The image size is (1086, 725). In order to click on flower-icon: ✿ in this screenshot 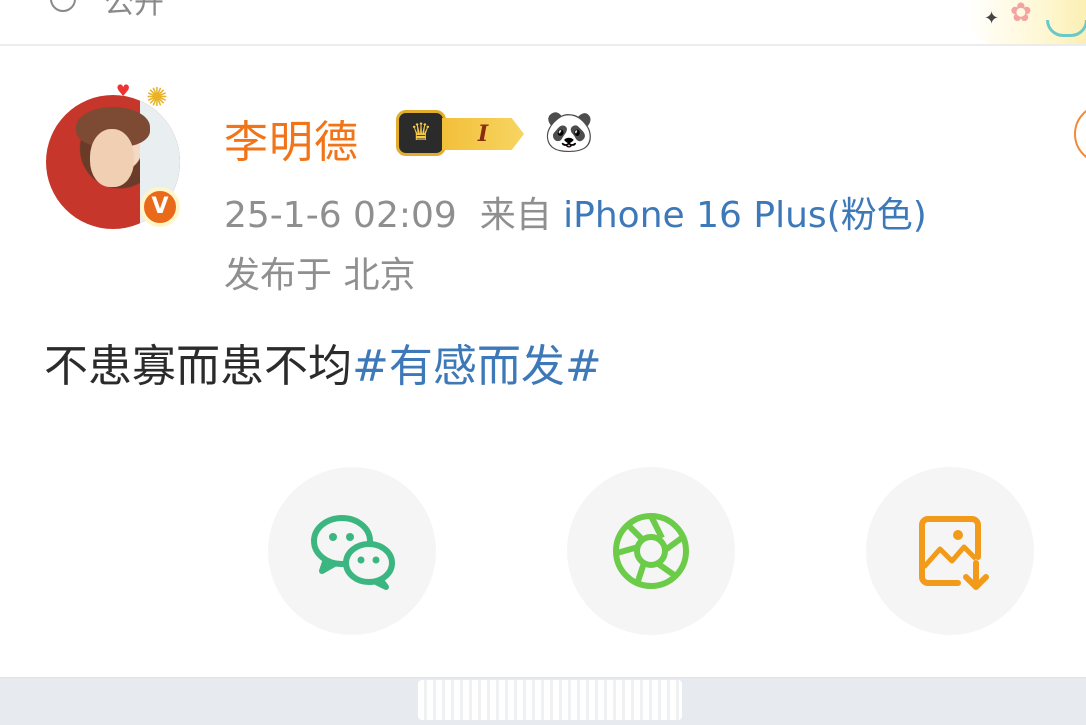, I will do `click(1021, 14)`.